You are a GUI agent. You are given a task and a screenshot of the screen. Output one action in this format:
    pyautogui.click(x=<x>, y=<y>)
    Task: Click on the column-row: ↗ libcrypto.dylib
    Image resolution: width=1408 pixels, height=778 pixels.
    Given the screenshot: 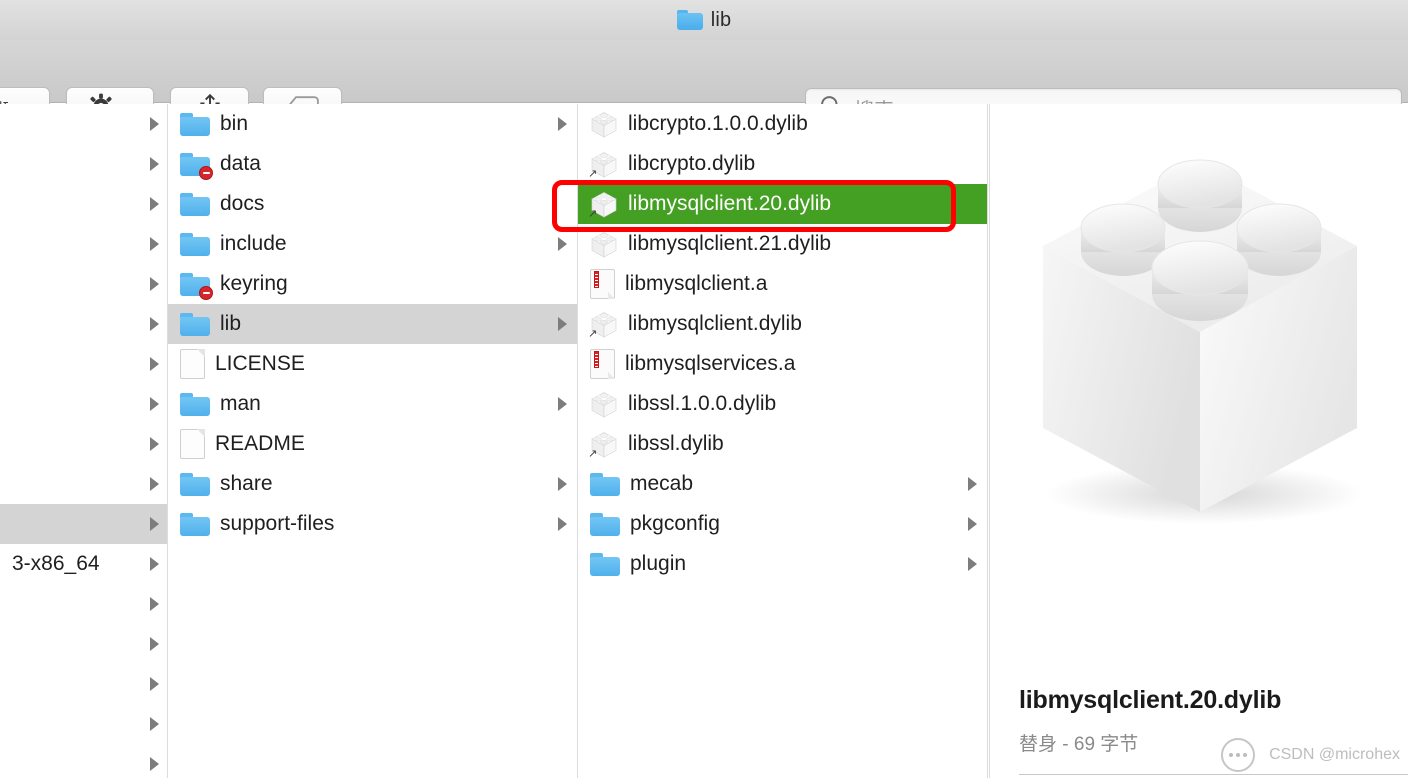 What is the action you would take?
    pyautogui.click(x=782, y=164)
    